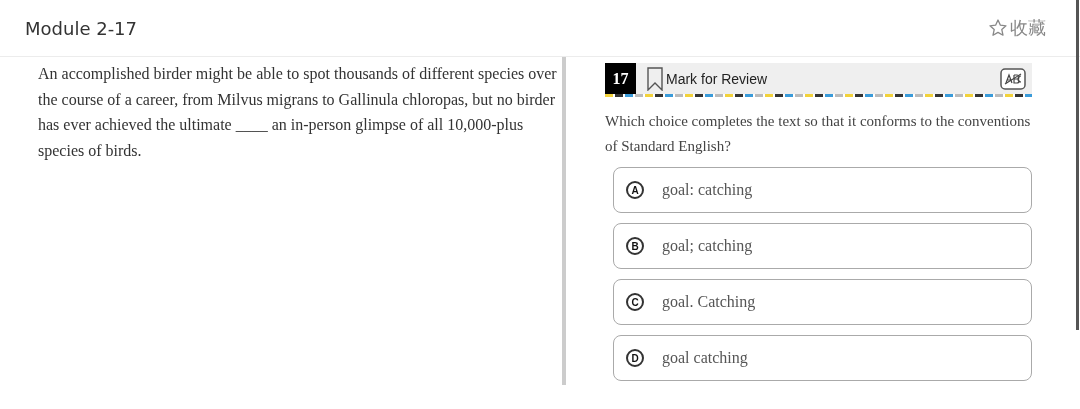  Describe the element at coordinates (707, 246) in the screenshot. I see `choice-text: goal; catching` at that location.